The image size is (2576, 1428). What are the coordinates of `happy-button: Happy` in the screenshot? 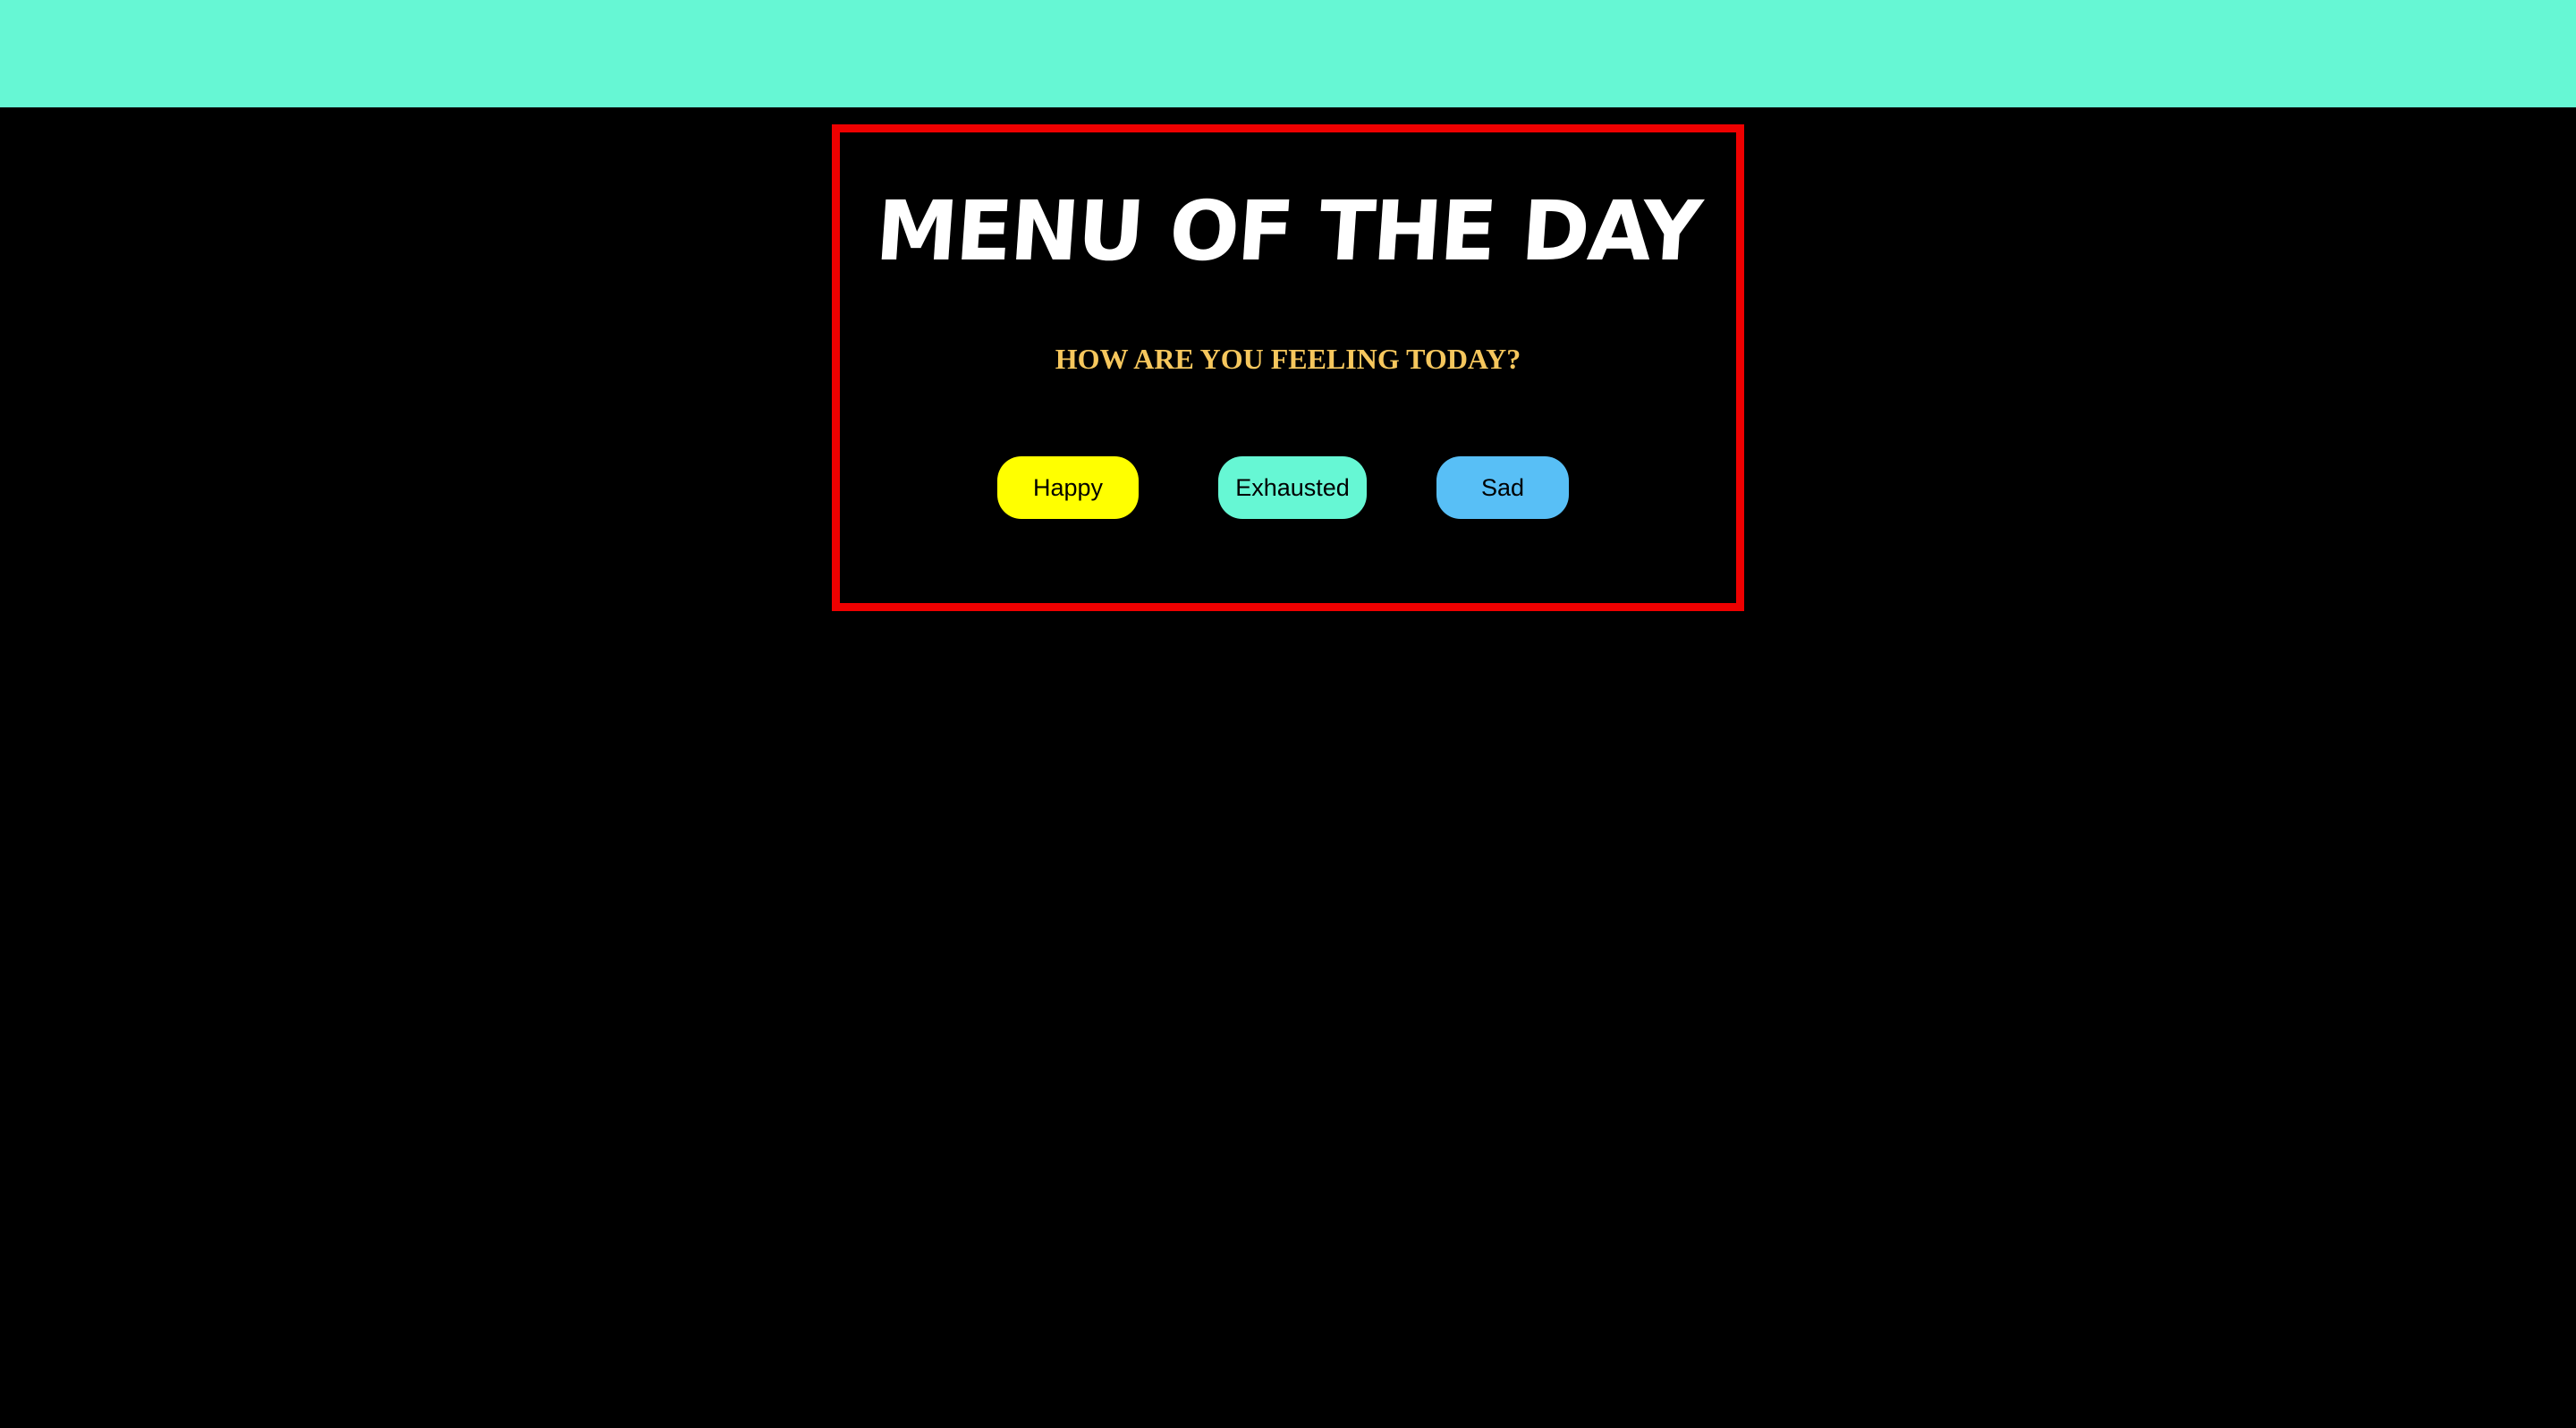 It's located at (1068, 487).